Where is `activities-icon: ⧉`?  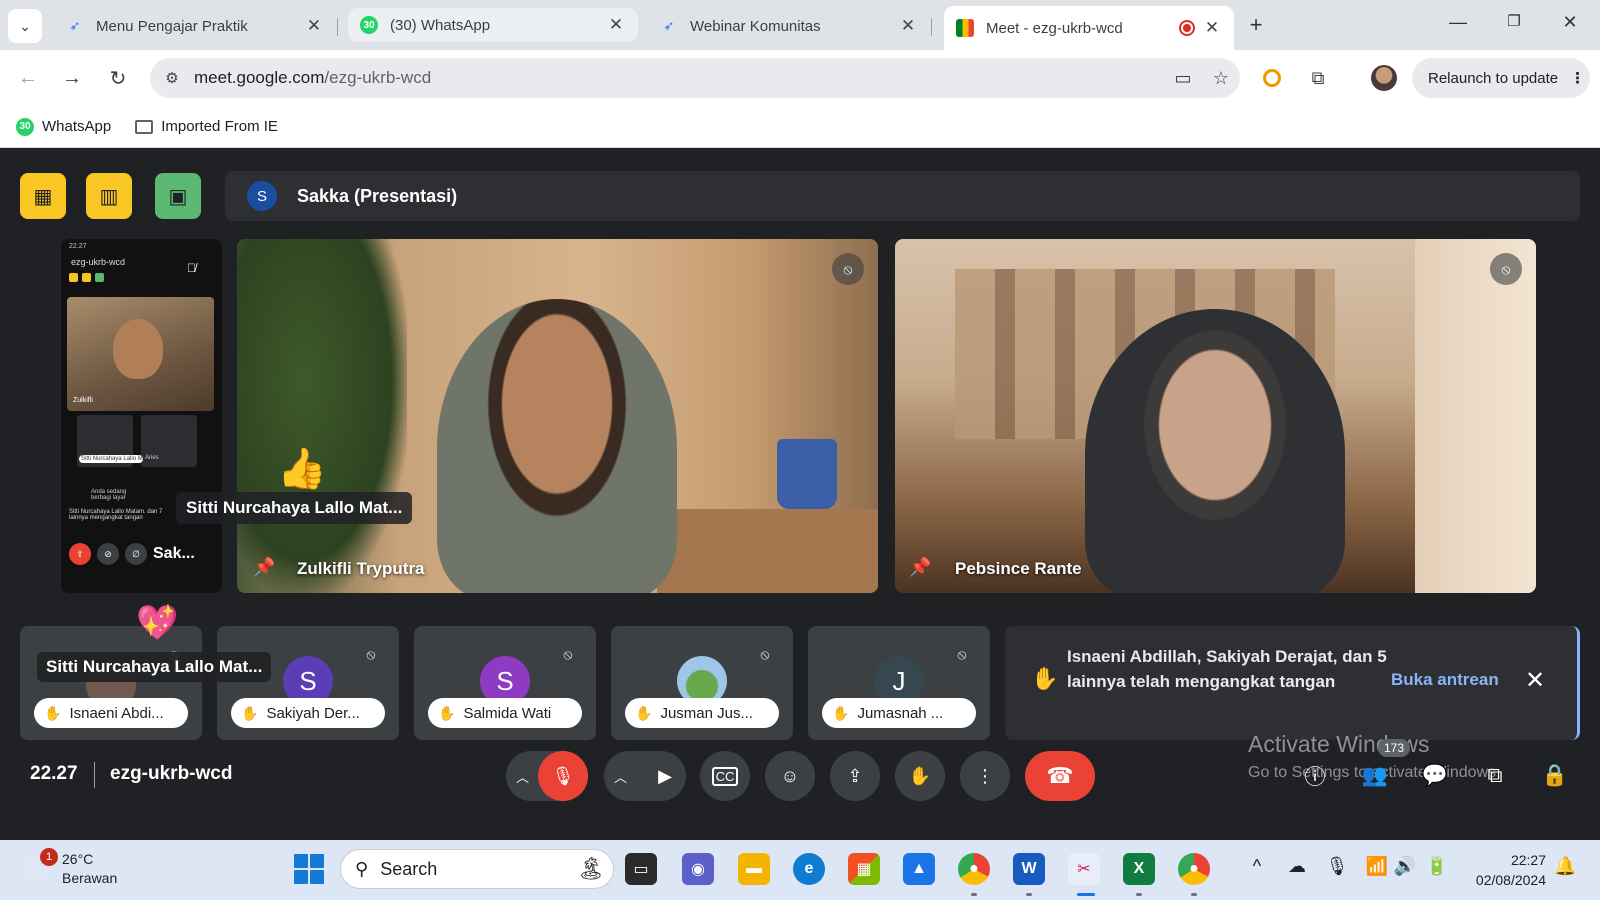 activities-icon: ⧉ is located at coordinates (1495, 776).